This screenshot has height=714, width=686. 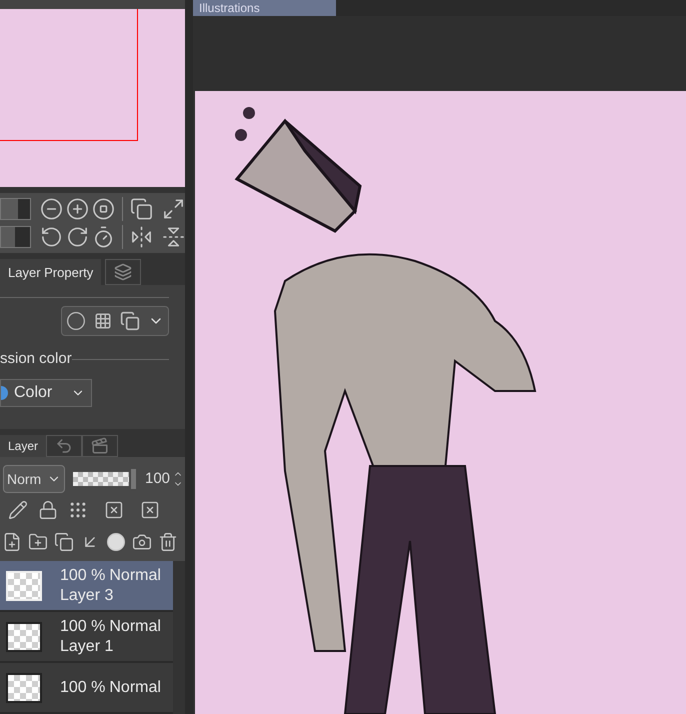 What do you see at coordinates (51, 272) in the screenshot?
I see `panel-tab: Layer Property` at bounding box center [51, 272].